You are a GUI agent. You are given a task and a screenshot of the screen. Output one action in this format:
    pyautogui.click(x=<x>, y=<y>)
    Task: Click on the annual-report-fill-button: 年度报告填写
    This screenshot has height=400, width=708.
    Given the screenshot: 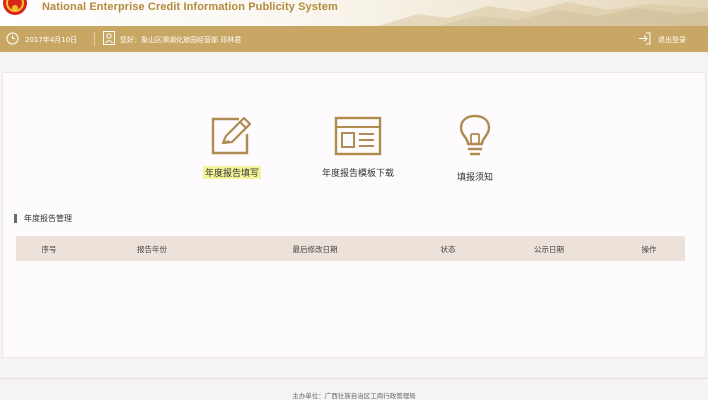 What is the action you would take?
    pyautogui.click(x=232, y=148)
    